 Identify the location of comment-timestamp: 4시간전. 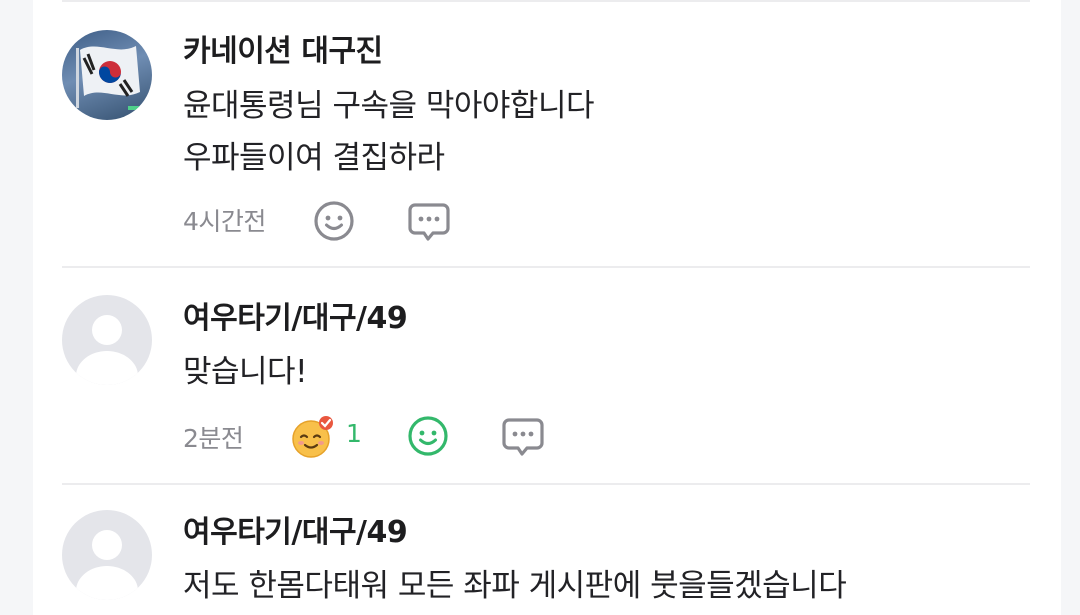
(224, 221).